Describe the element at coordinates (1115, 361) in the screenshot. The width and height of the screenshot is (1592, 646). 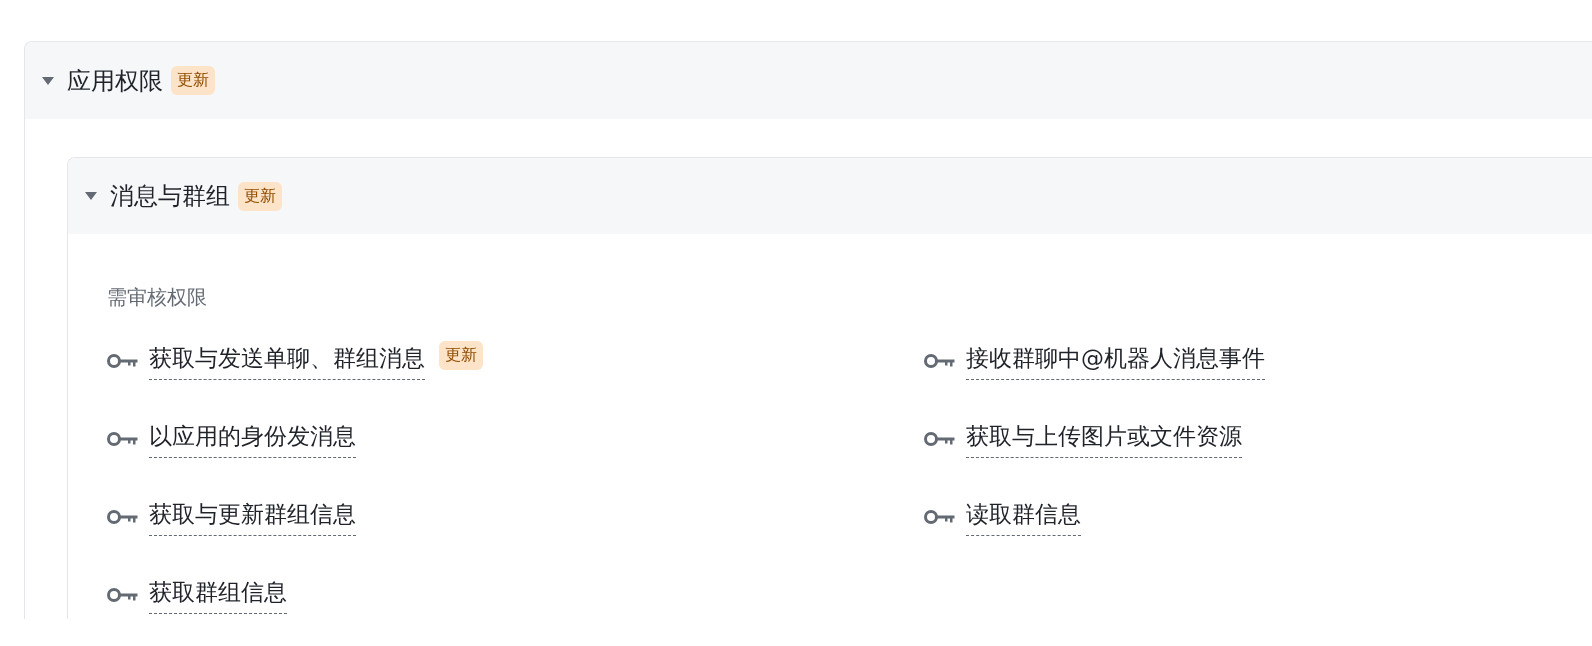
I see `permission-link: 接收群聊中@机器人消息事件` at that location.